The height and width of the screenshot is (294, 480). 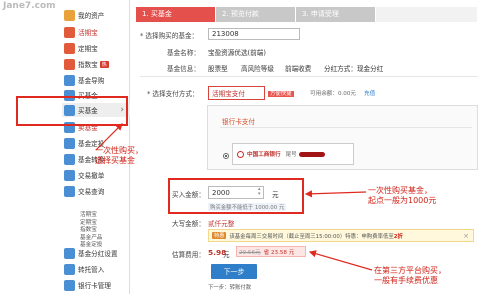 I want to click on amount-hint: 购买金额不能低于 1000.00 元, so click(x=247, y=207).